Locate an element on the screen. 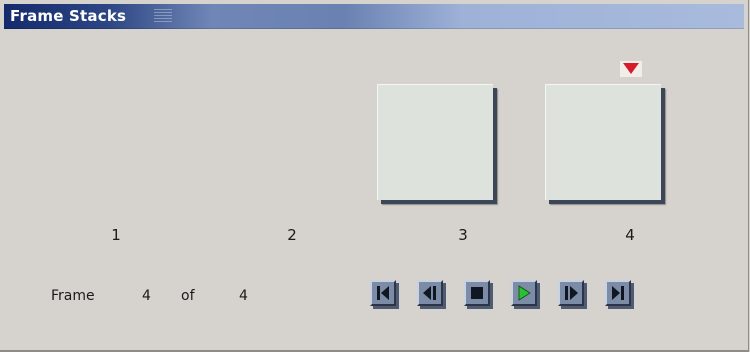 The height and width of the screenshot is (352, 750). step-forward-icon is located at coordinates (571, 293).